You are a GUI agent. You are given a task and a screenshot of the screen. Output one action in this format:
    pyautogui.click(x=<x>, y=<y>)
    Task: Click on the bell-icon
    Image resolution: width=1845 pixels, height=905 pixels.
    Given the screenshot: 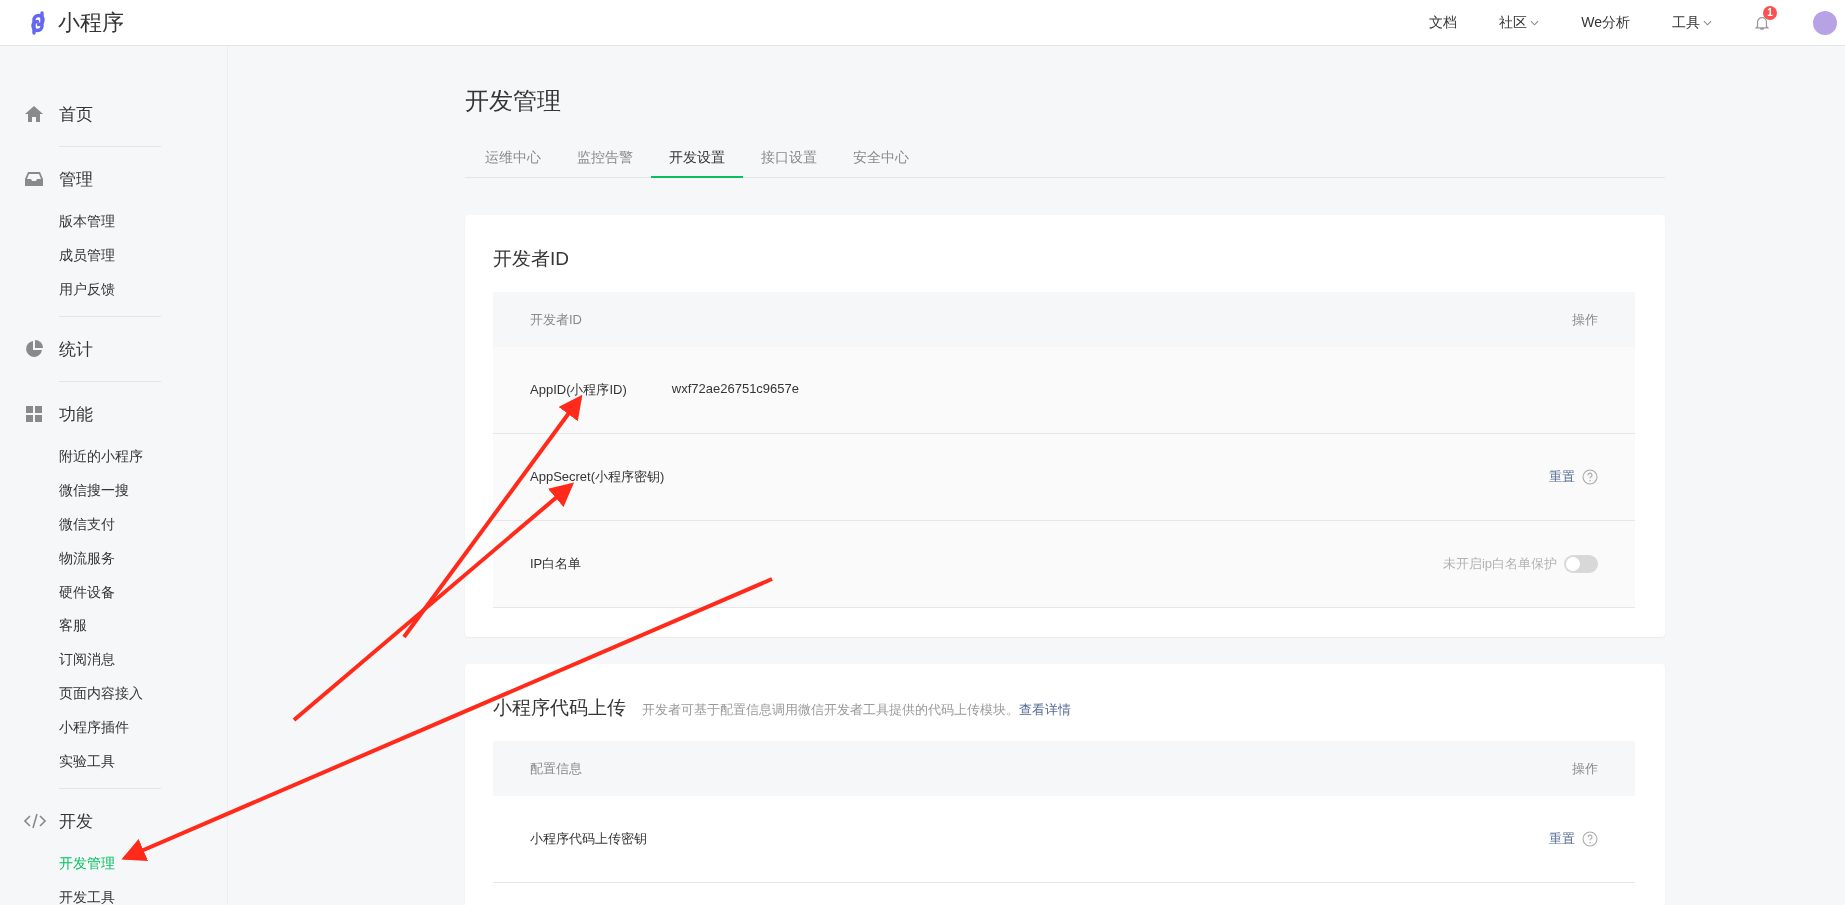 What is the action you would take?
    pyautogui.click(x=1762, y=22)
    